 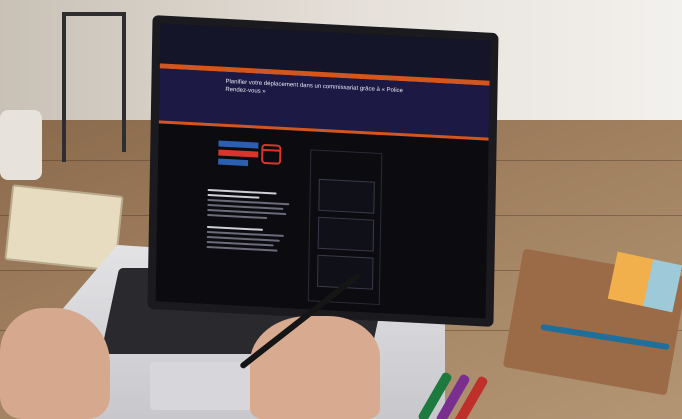 What do you see at coordinates (94, 14) in the screenshot?
I see `newtons-cradle-icon` at bounding box center [94, 14].